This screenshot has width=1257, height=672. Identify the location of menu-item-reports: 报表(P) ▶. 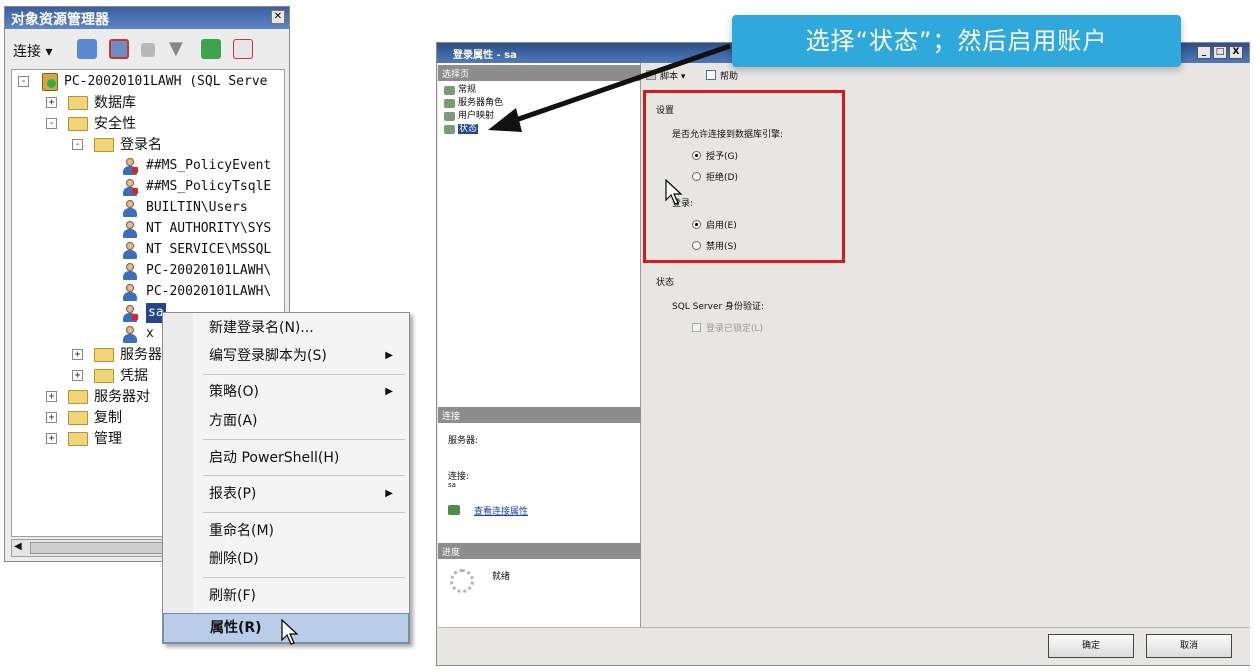
(301, 494).